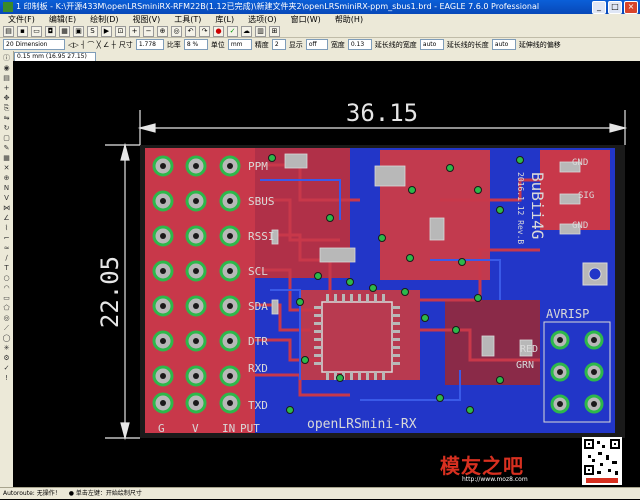  I want to click on cloud-icon: ☁, so click(246, 31).